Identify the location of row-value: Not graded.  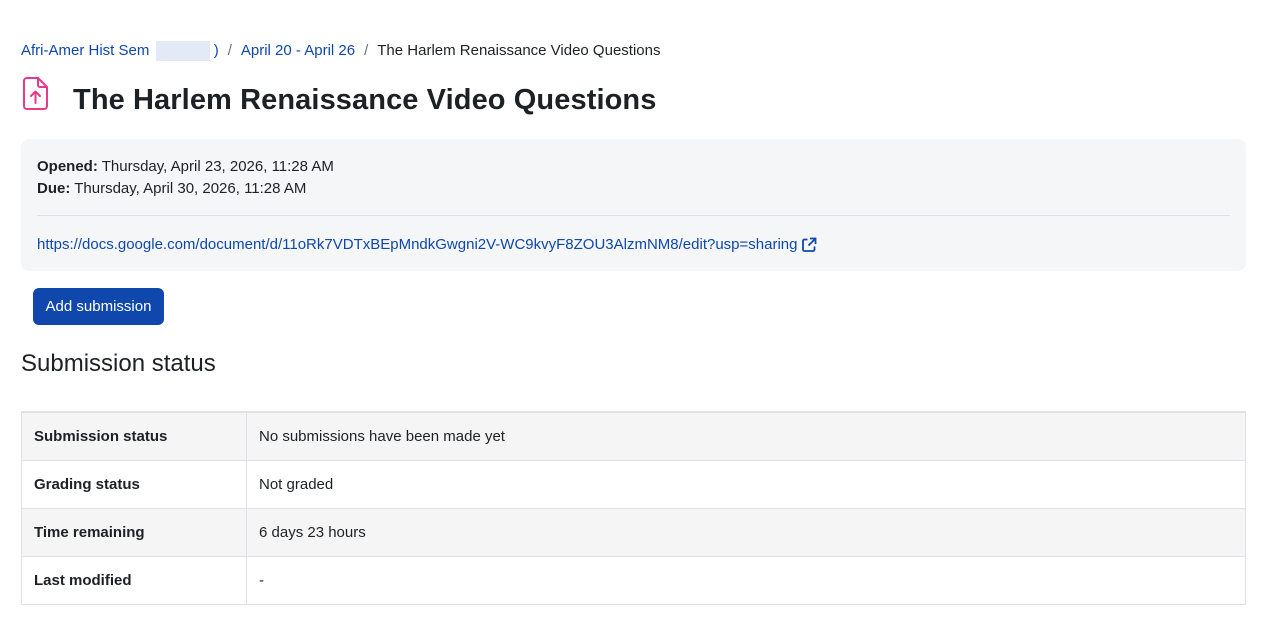
(746, 484).